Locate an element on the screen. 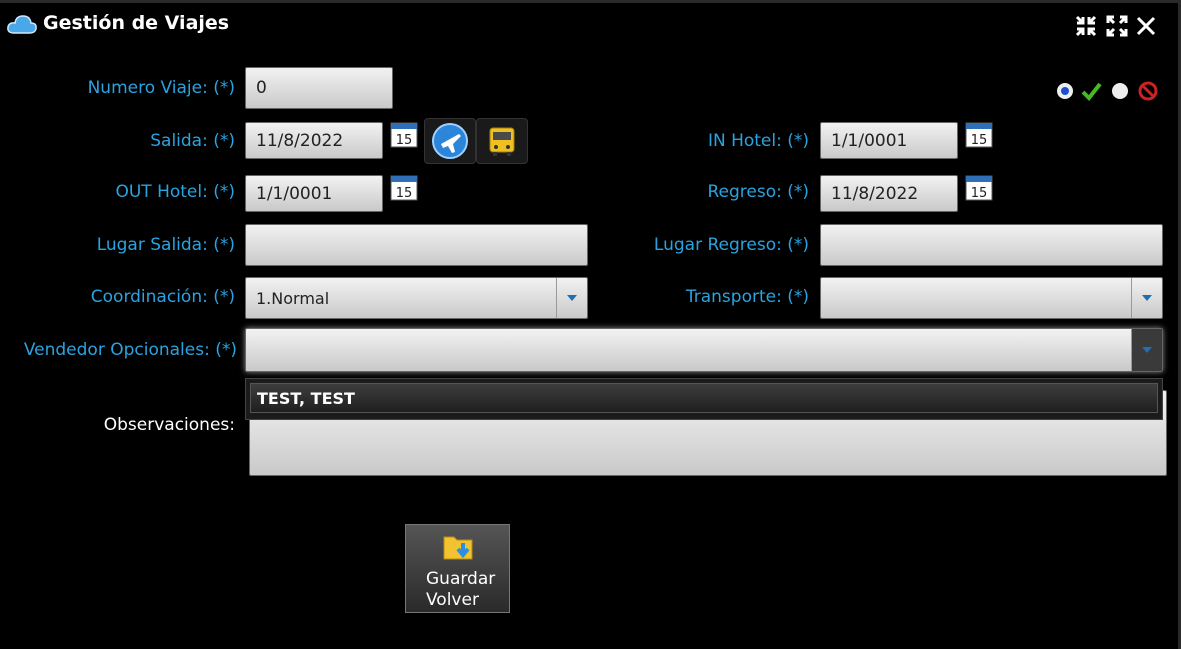 The image size is (1181, 649). window-title: Gestión de Viajes is located at coordinates (136, 23).